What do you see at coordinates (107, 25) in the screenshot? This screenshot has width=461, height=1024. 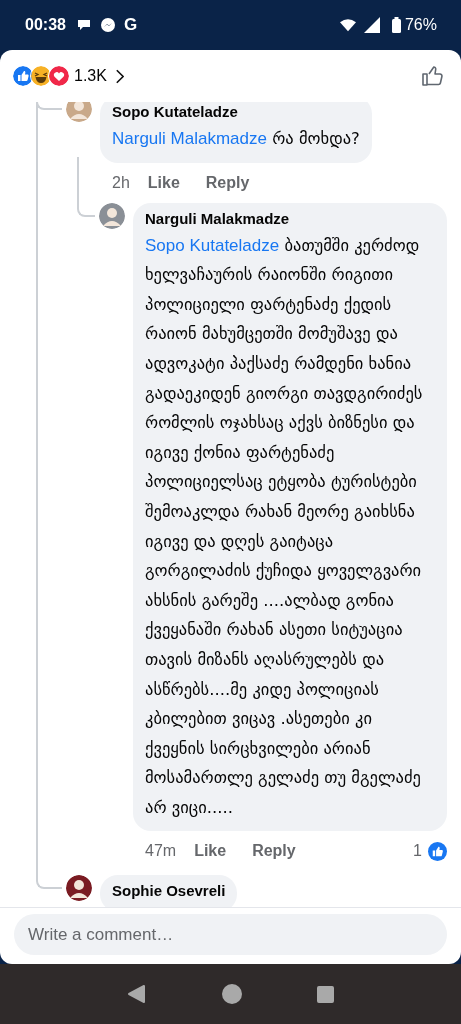 I see `messenger-icon` at bounding box center [107, 25].